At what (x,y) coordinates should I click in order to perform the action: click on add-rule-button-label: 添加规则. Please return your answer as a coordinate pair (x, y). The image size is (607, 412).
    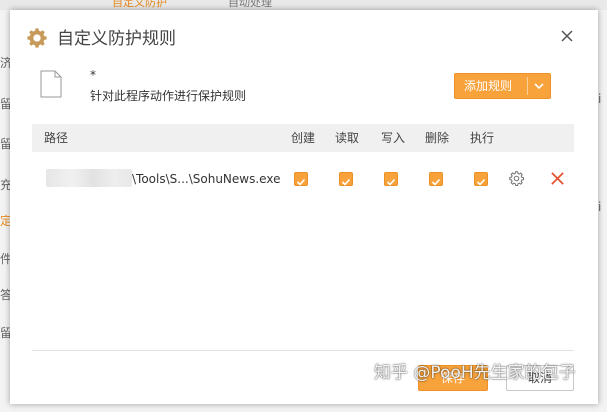
    Looking at the image, I should click on (488, 86).